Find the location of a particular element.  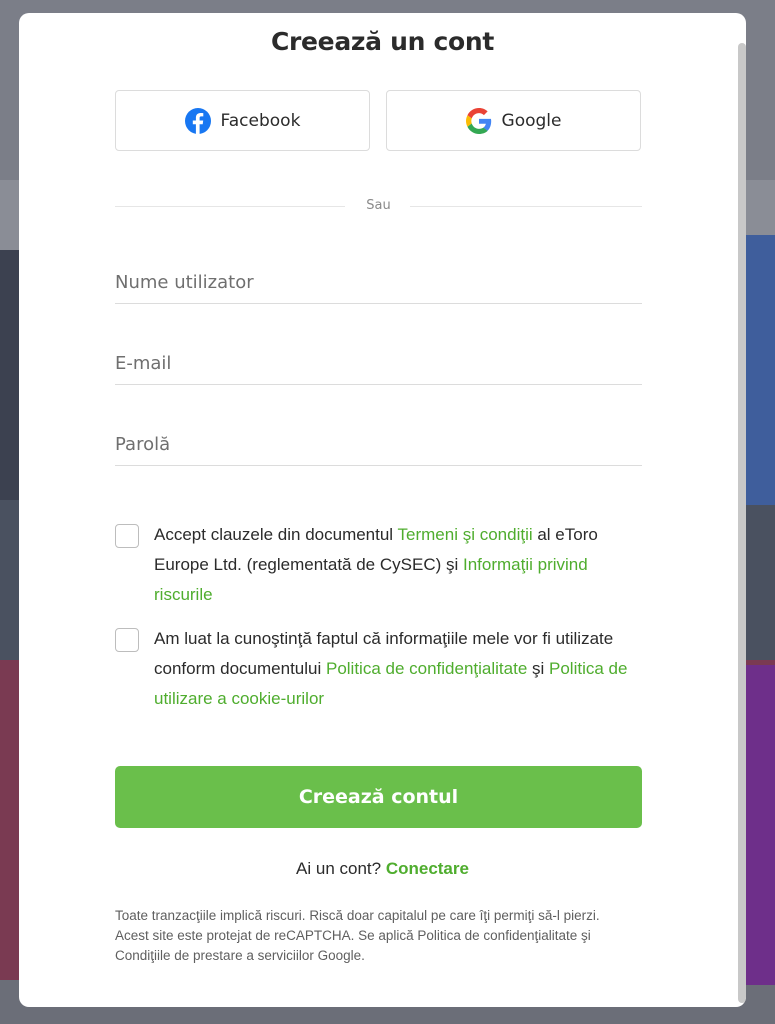

login-prompt: Ai un cont? Conectare is located at coordinates (382, 869).